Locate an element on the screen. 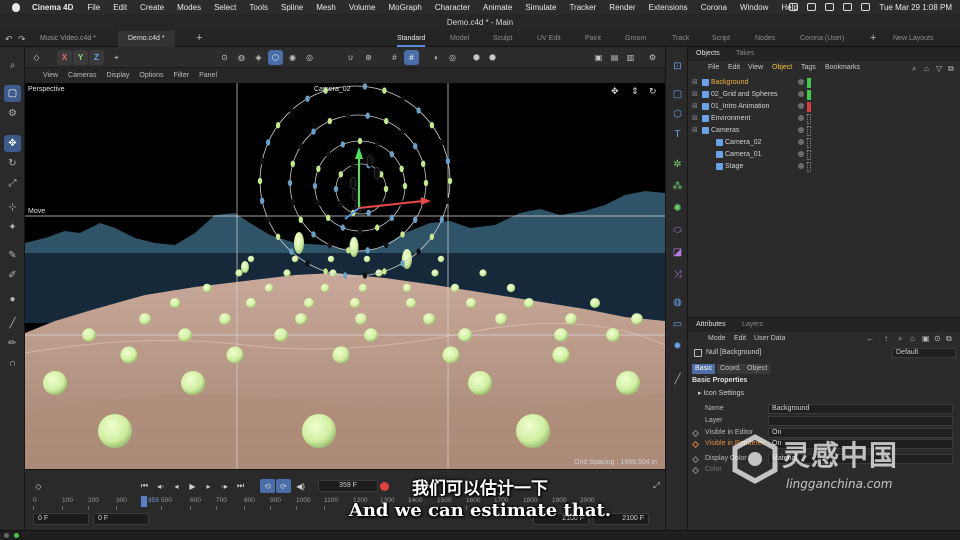  bookmark-icon: ⌂ is located at coordinates (912, 338).